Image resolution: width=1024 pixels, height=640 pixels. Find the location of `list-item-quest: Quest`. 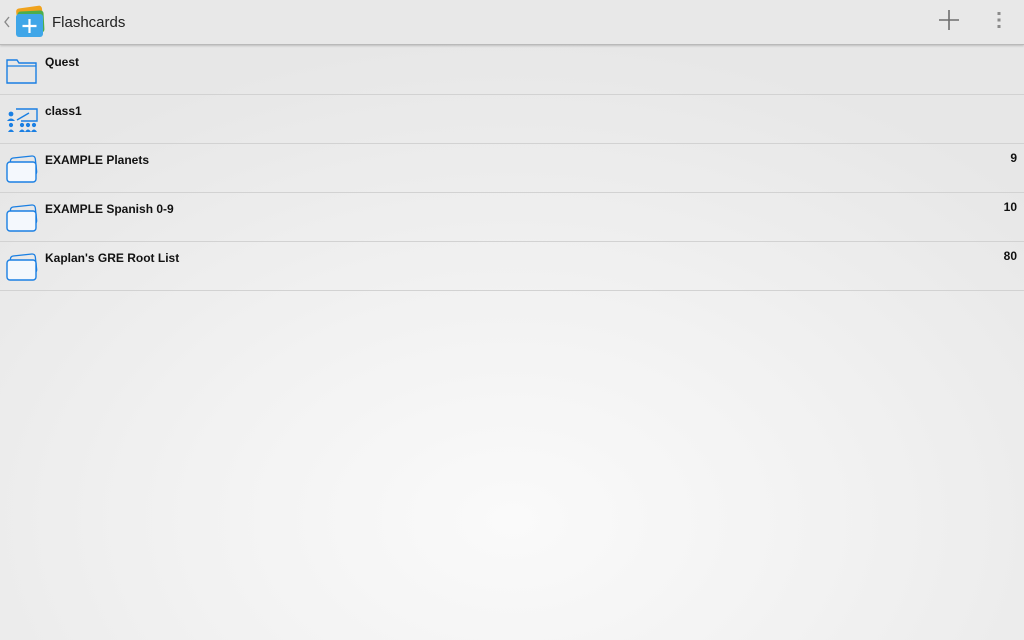

list-item-quest: Quest is located at coordinates (512, 70).